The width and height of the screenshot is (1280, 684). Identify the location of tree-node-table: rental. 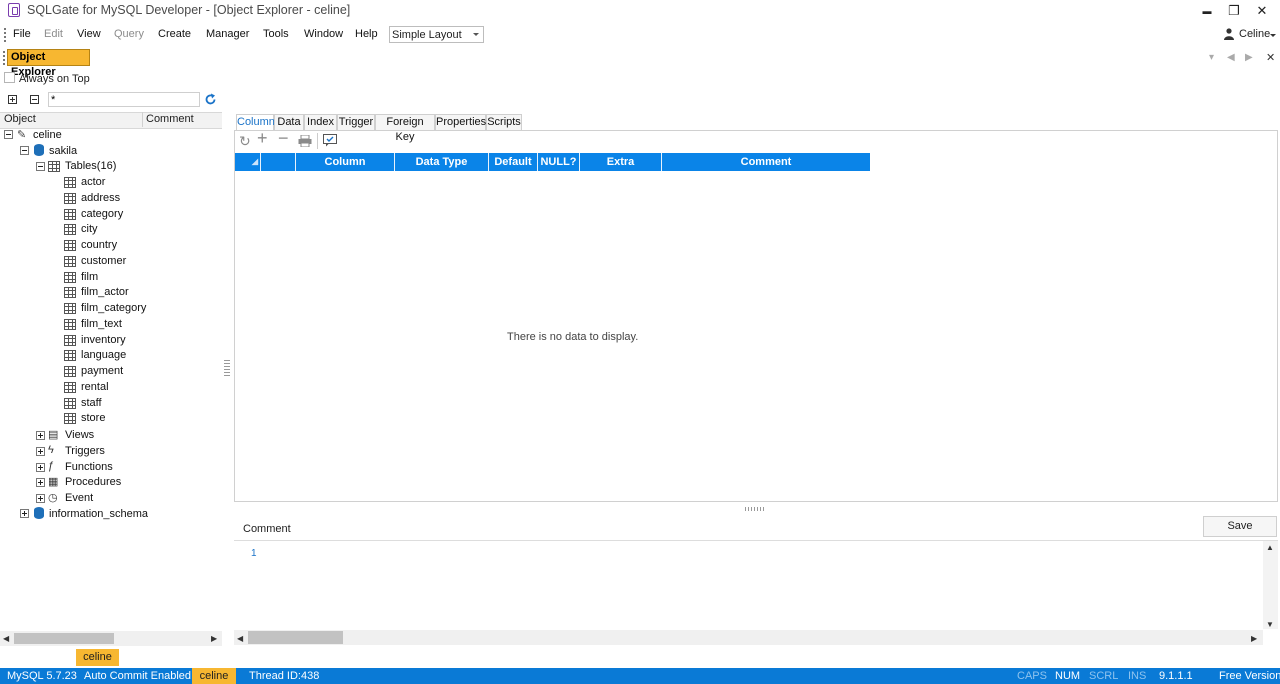
(95, 387).